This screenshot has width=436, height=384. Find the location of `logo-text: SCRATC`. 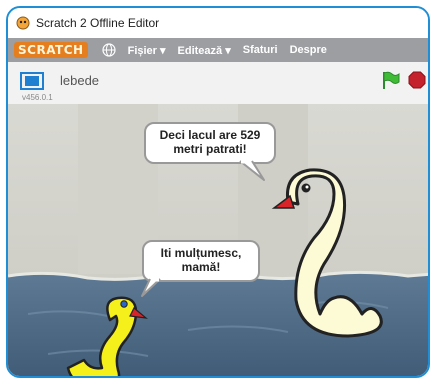

logo-text: SCRATC is located at coordinates (46, 50).